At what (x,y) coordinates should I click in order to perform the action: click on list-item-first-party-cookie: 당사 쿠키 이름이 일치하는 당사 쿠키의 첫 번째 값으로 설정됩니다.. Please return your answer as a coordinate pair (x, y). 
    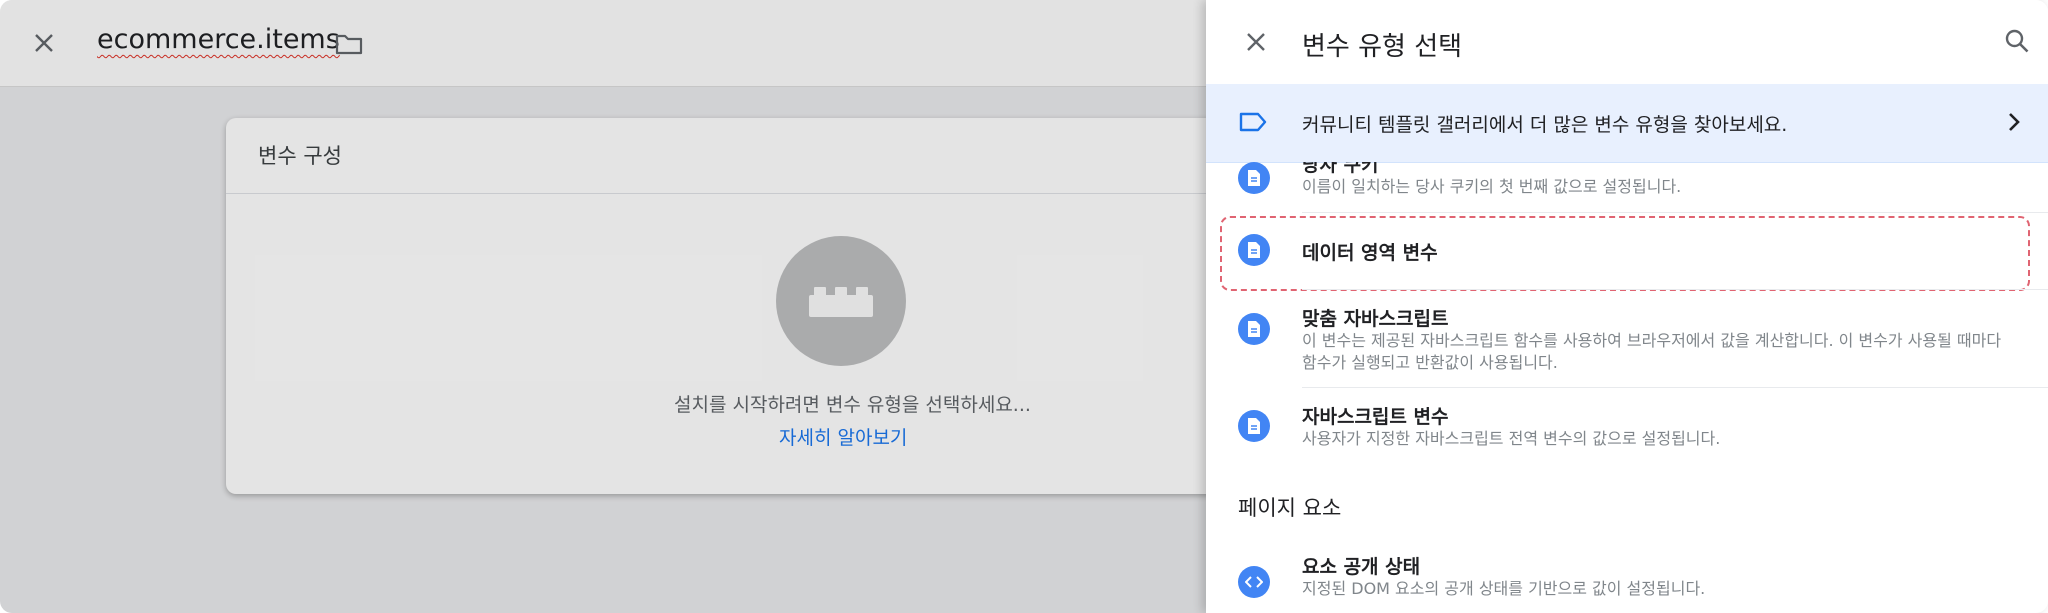
    Looking at the image, I should click on (1627, 186).